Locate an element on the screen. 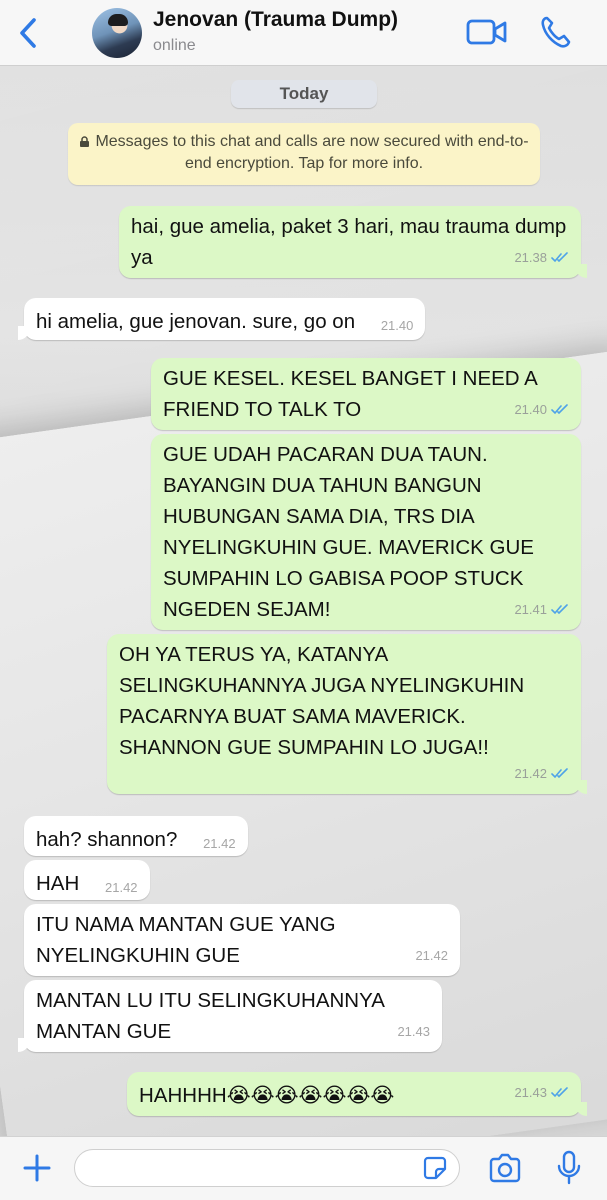  camera-button is located at coordinates (505, 1168).